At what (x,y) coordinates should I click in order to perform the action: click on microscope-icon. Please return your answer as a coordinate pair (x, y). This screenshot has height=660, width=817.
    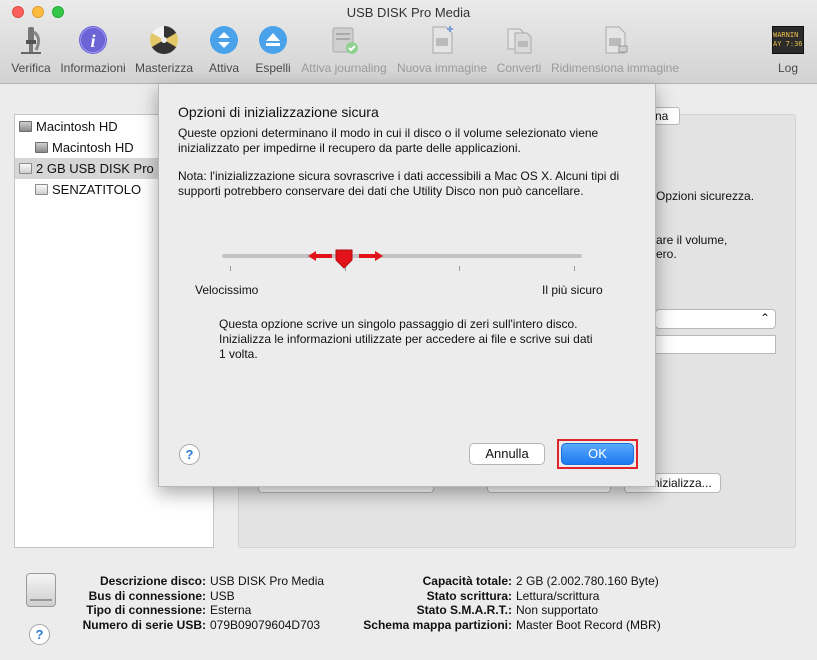
    Looking at the image, I should click on (31, 40).